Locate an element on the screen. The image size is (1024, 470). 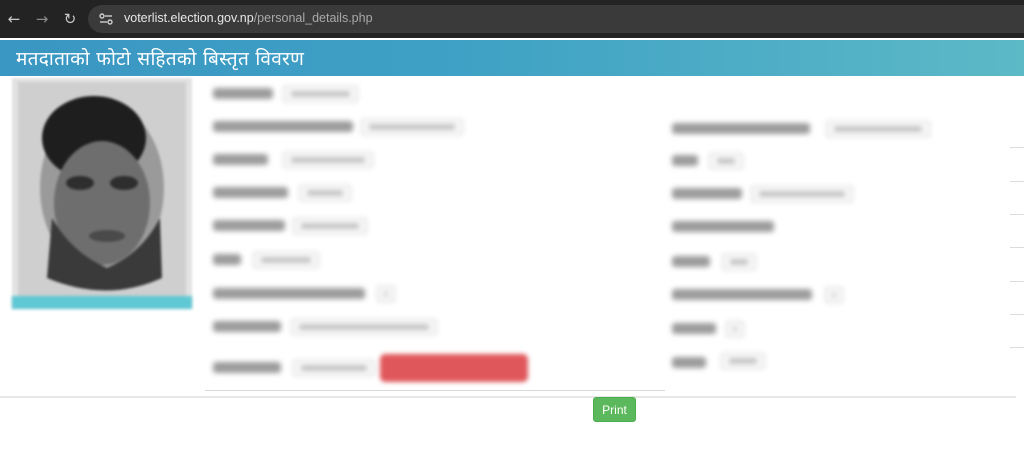
url-domain: voterlist.election.gov.np is located at coordinates (189, 18).